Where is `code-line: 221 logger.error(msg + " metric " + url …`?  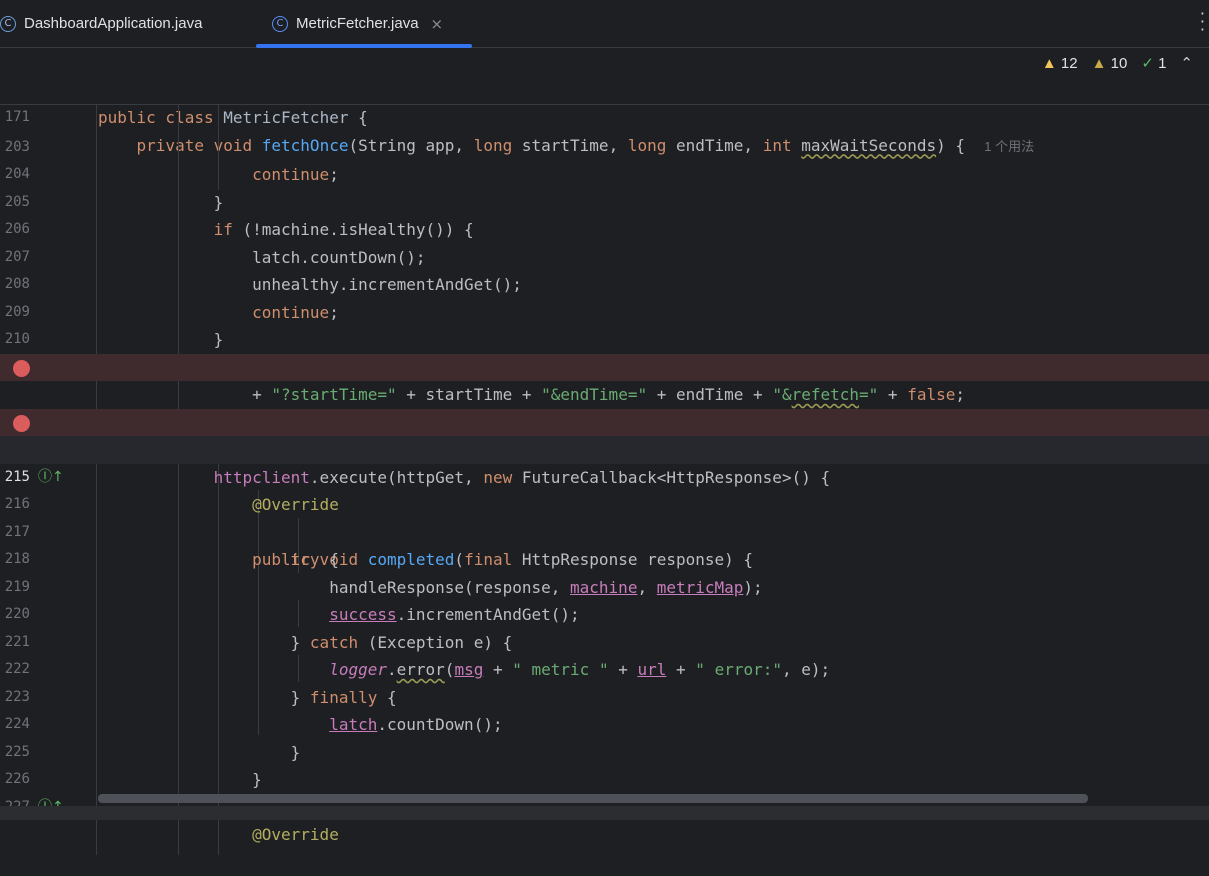 code-line: 221 logger.error(msg + " metric " + url … is located at coordinates (604, 640).